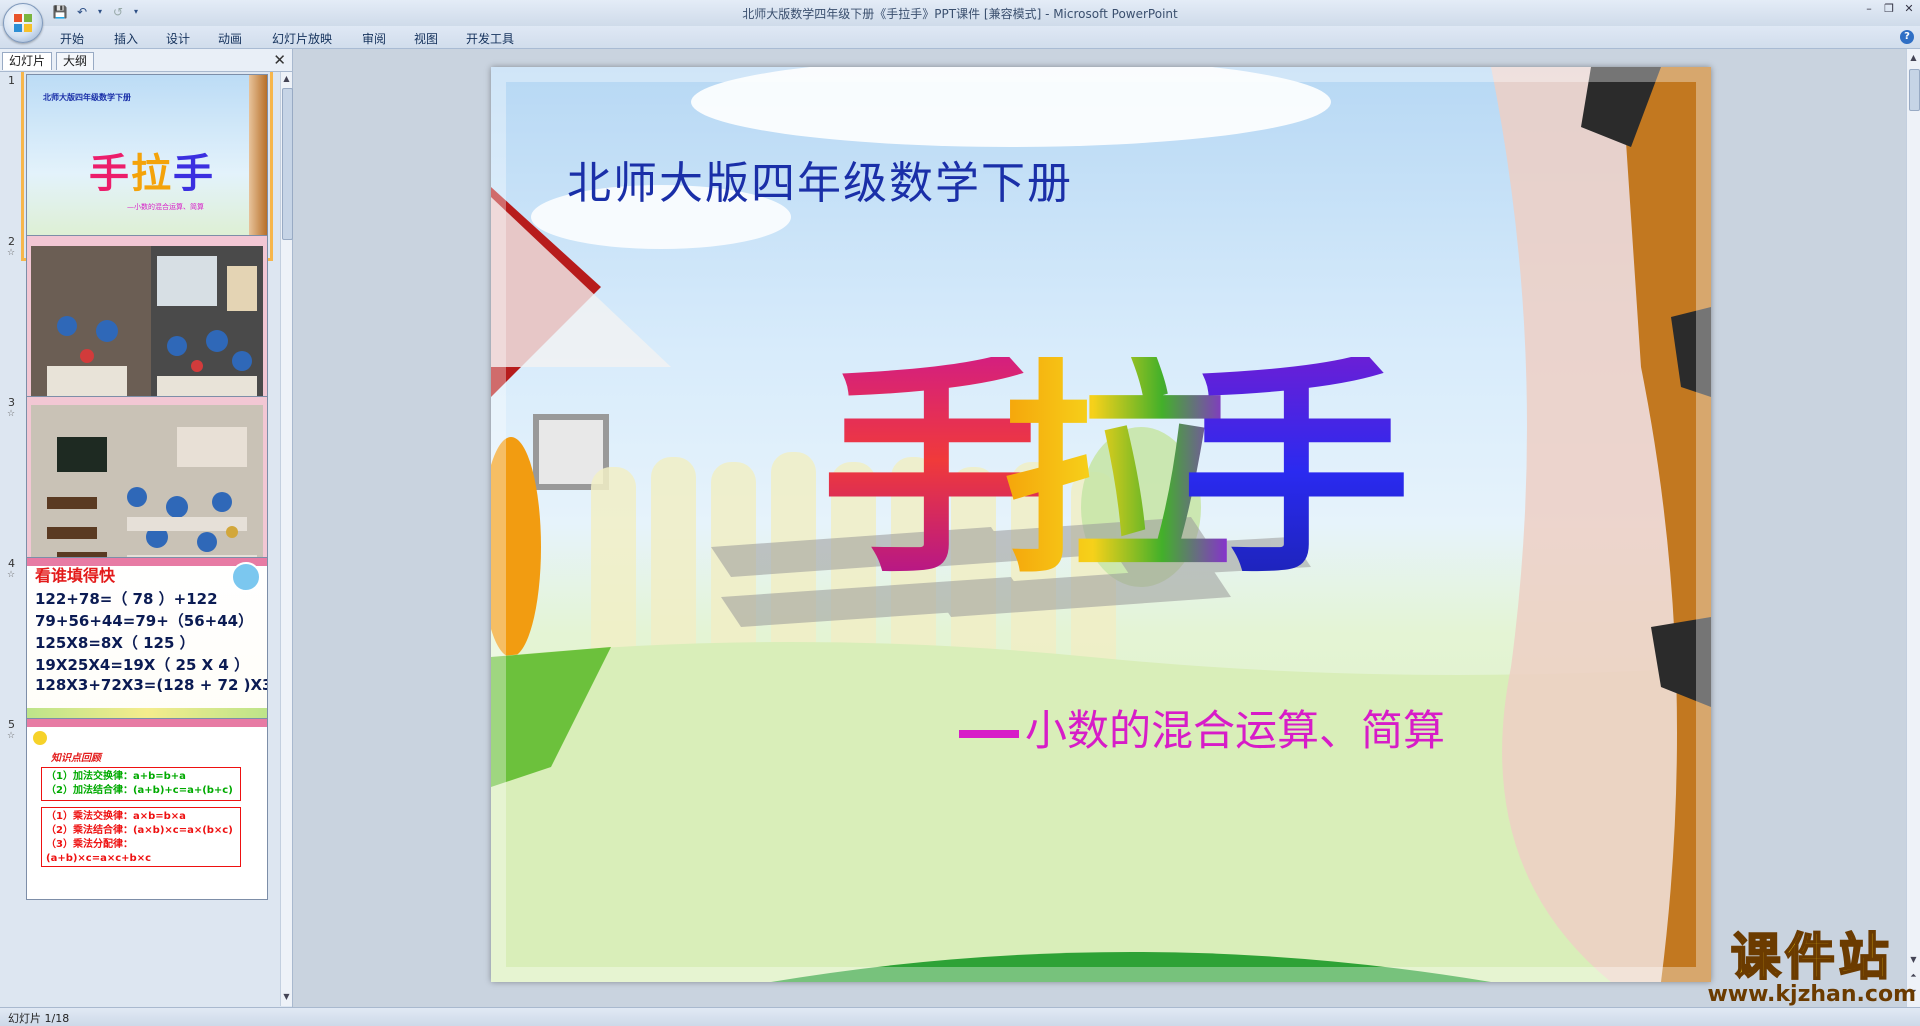  I want to click on watermark: 课件站 www.kjzhan.com, so click(1811, 967).